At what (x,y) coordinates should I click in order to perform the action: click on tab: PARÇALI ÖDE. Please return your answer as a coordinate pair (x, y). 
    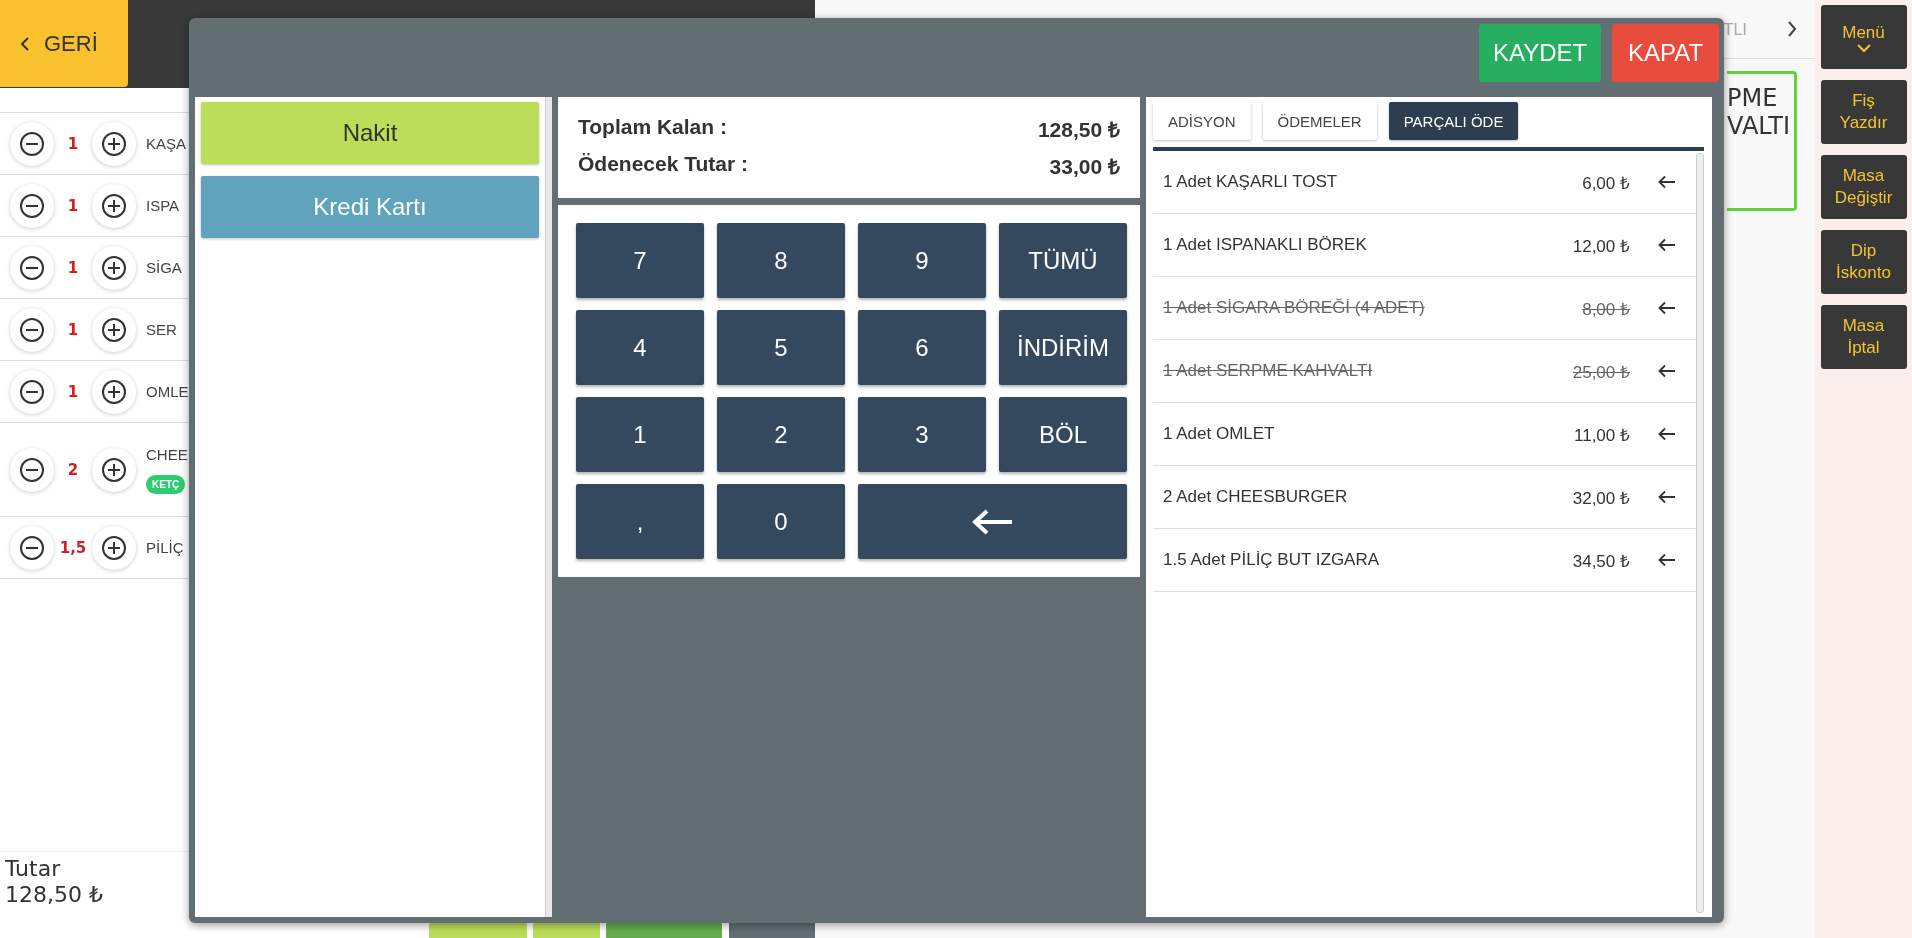
    Looking at the image, I should click on (1453, 121).